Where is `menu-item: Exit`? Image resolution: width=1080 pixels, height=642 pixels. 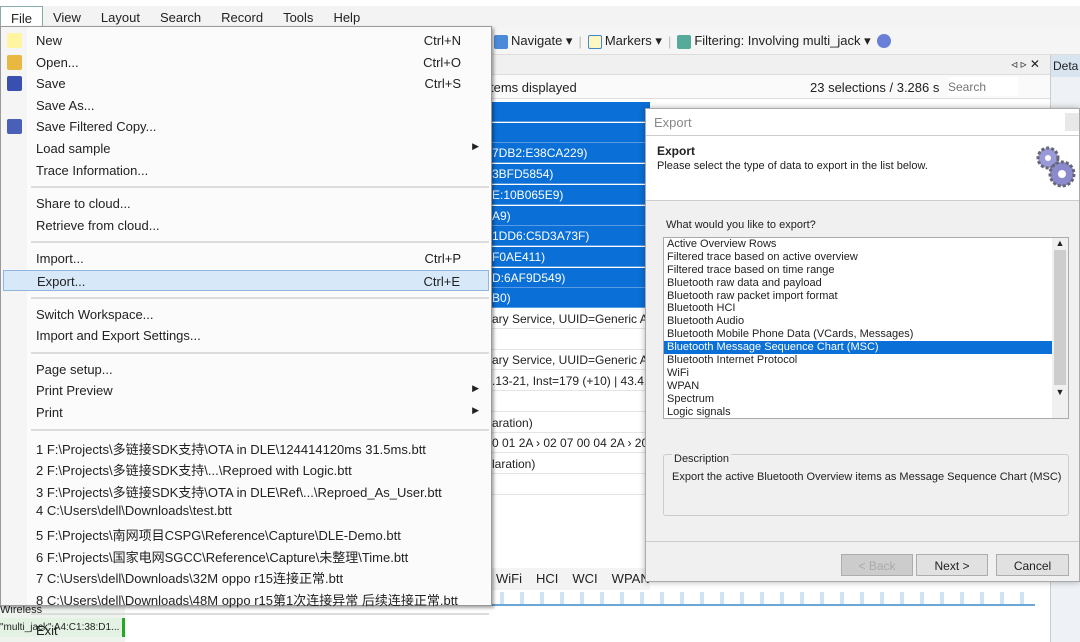 menu-item: Exit is located at coordinates (246, 630).